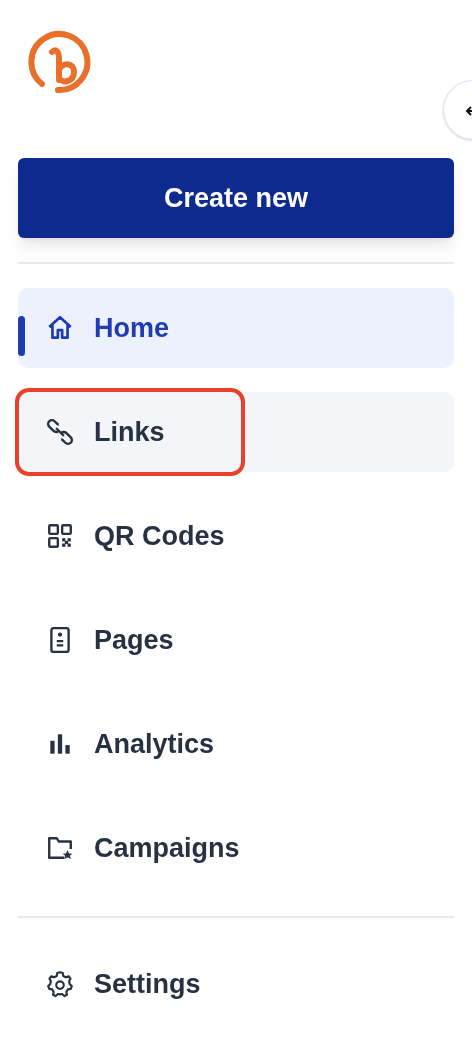  Describe the element at coordinates (60, 984) in the screenshot. I see `settings-icon` at that location.